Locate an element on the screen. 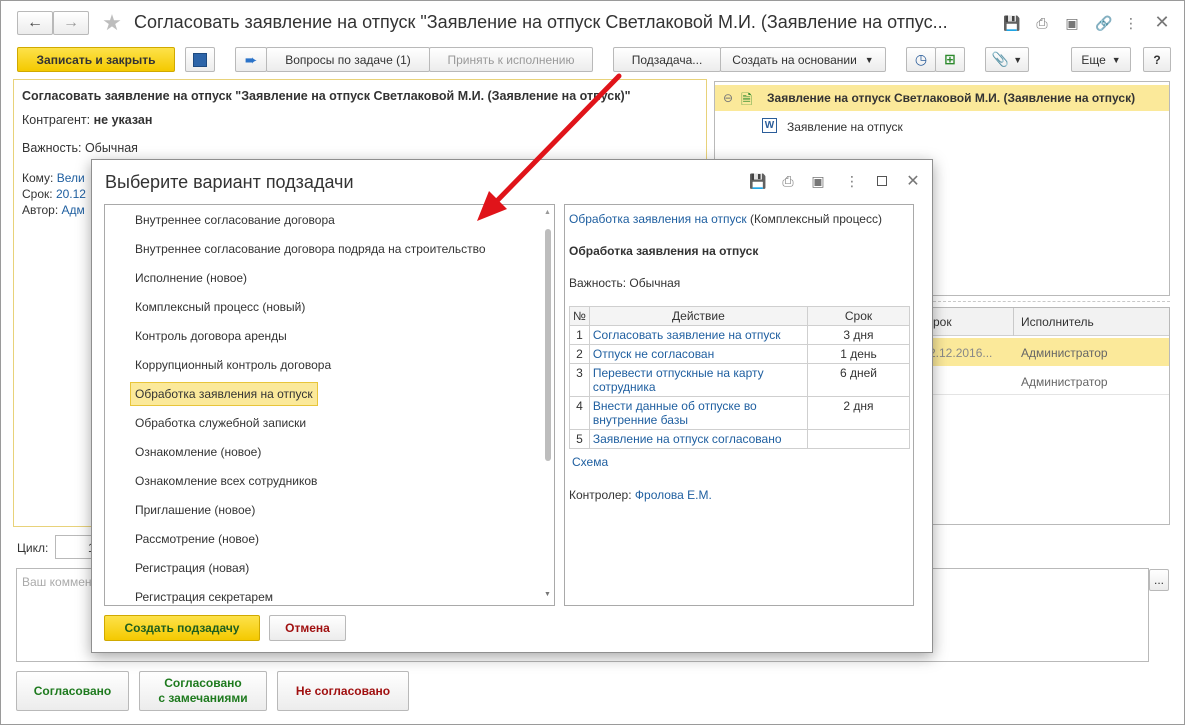 The image size is (1185, 725). red-arrow-annotation is located at coordinates (549, 147).